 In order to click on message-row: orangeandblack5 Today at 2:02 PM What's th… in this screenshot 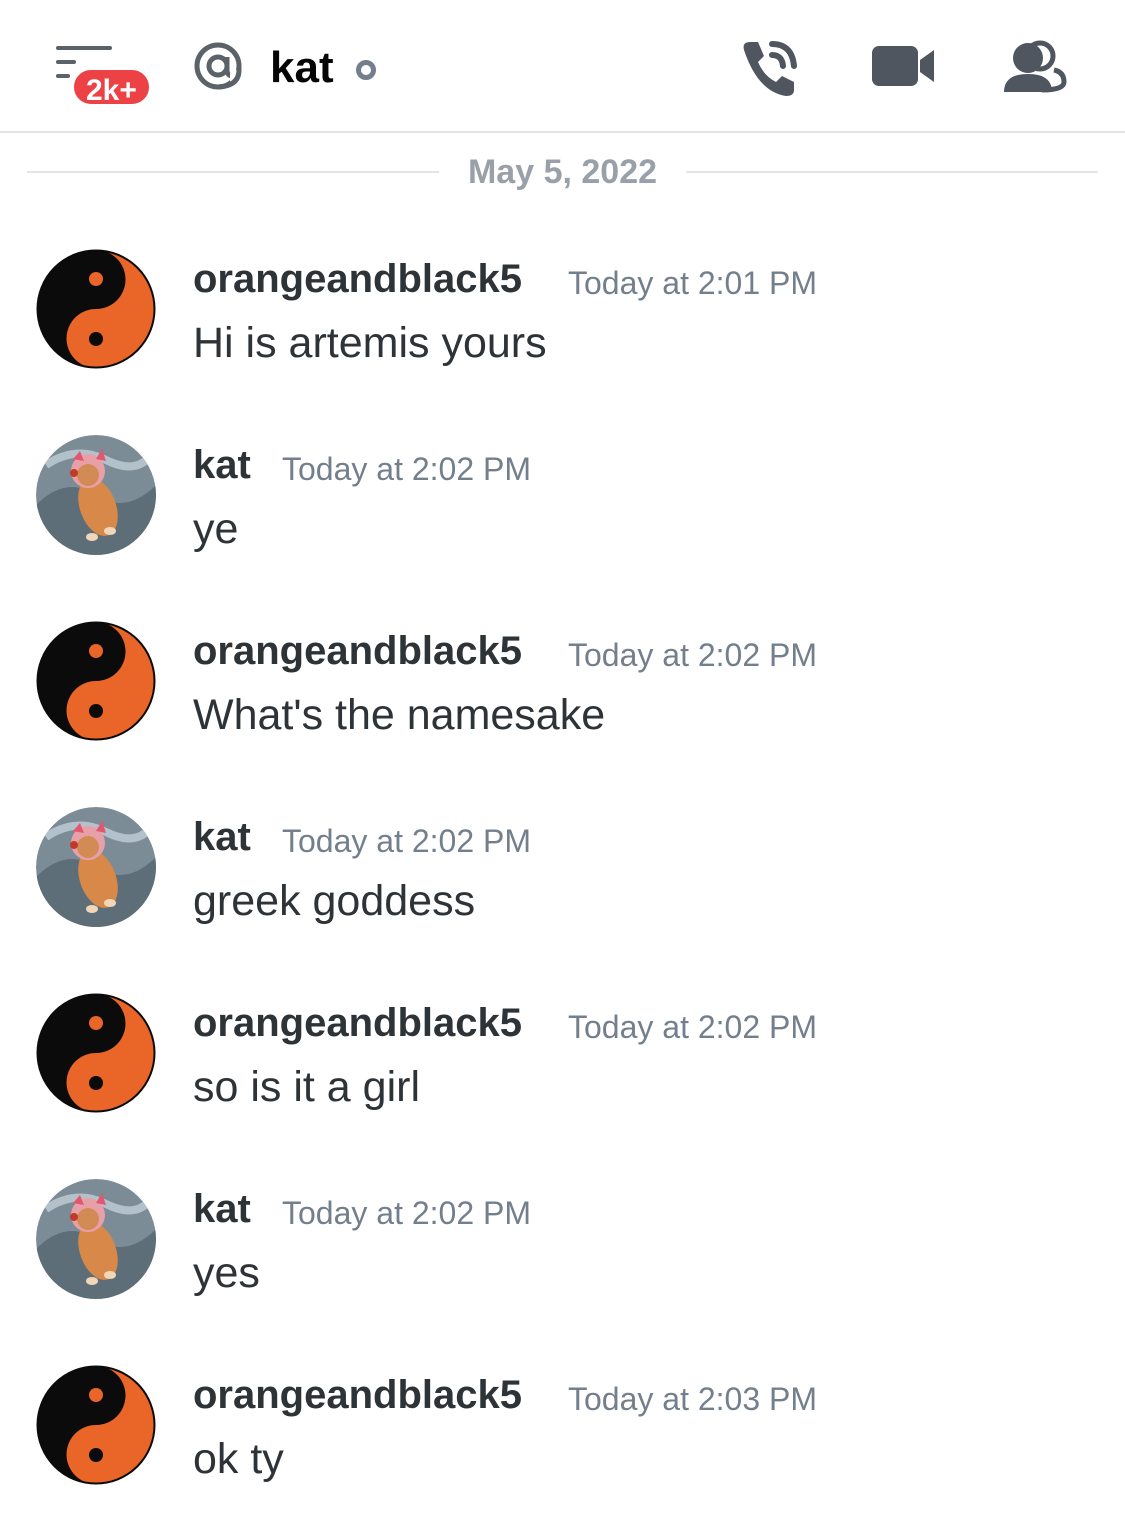, I will do `click(562, 706)`.